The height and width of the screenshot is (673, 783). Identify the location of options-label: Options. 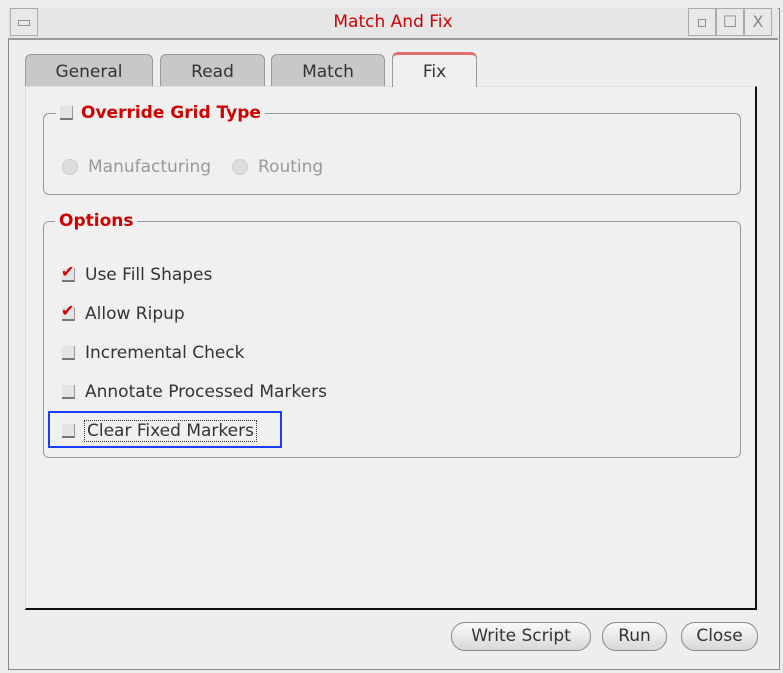
(96, 221).